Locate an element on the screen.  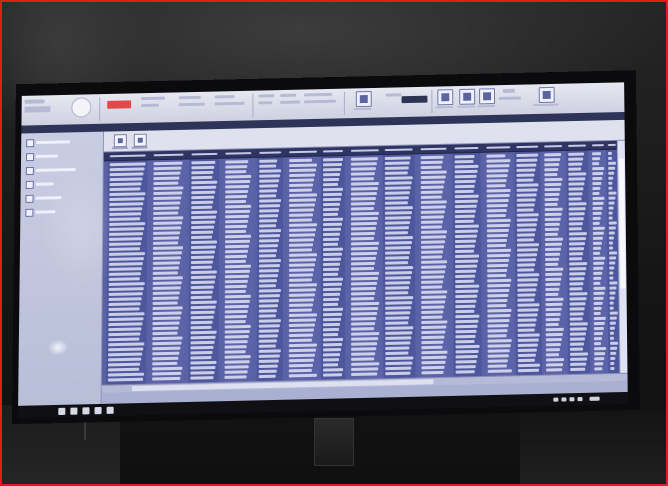
tray-icon is located at coordinates (572, 399).